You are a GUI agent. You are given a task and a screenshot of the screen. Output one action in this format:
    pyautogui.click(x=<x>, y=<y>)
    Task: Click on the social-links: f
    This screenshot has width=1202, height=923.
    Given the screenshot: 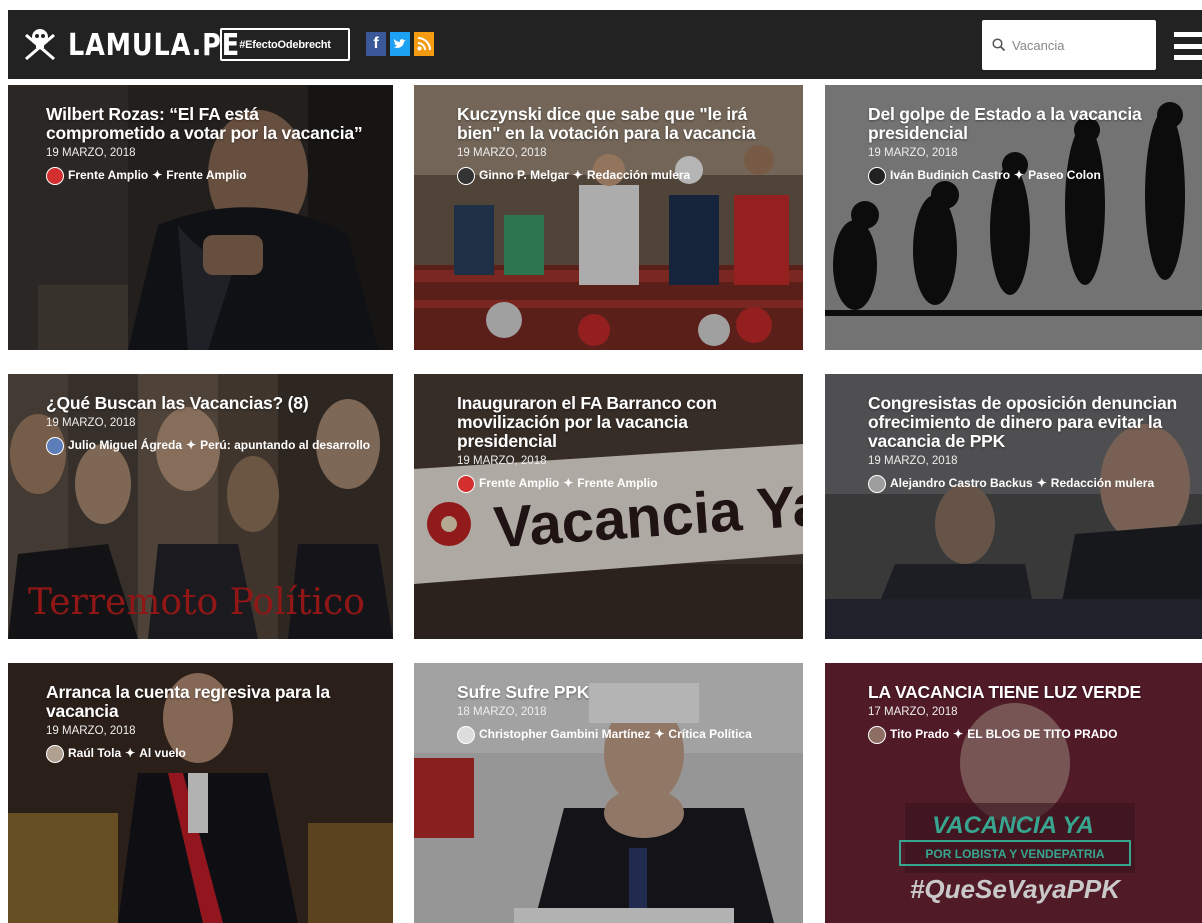 What is the action you would take?
    pyautogui.click(x=400, y=44)
    